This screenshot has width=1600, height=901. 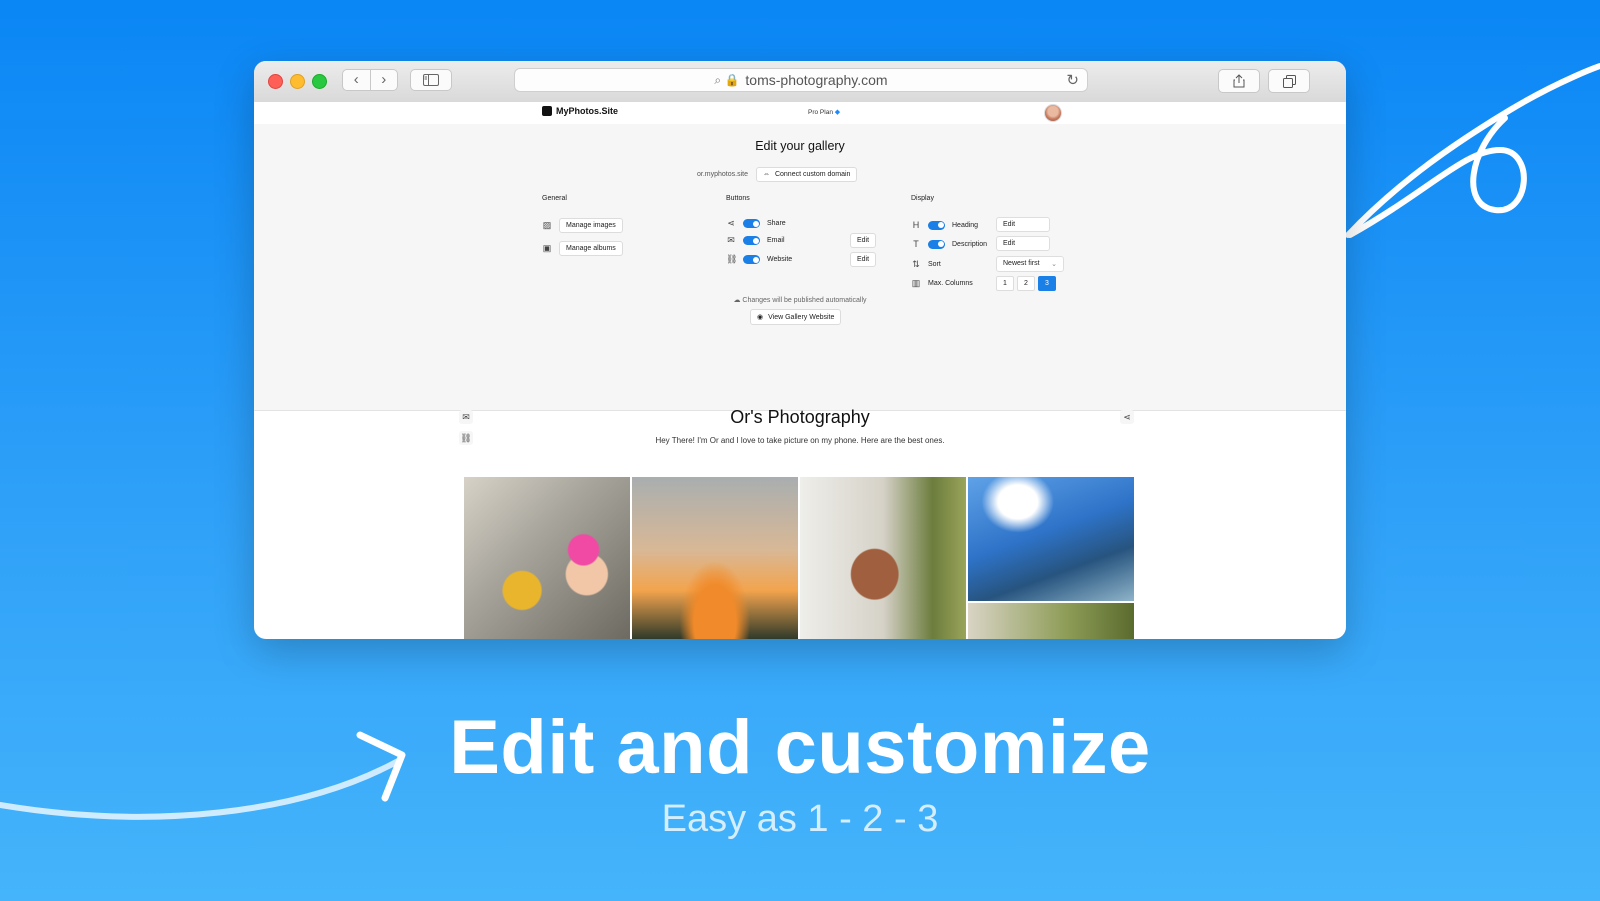 What do you see at coordinates (936, 225) in the screenshot?
I see `heading-toggle` at bounding box center [936, 225].